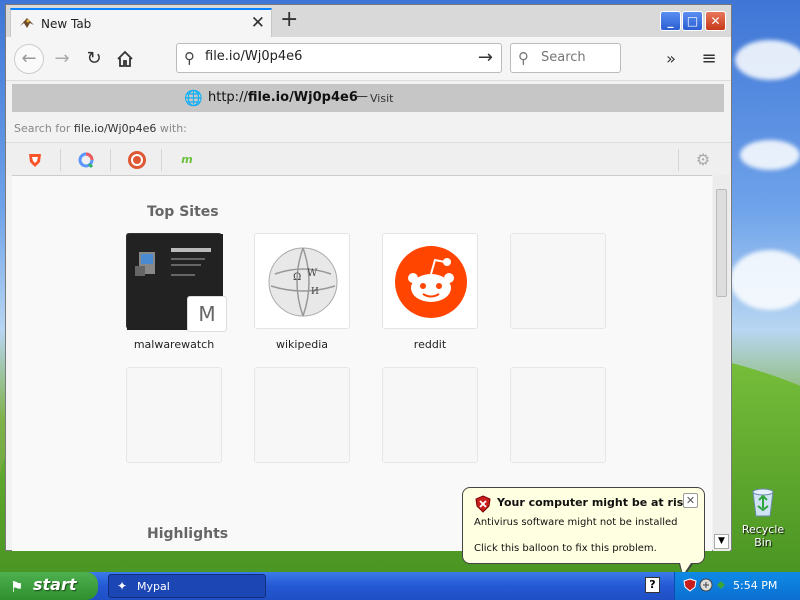 This screenshot has width=800, height=600. I want to click on scrollbar-thumb, so click(721, 243).